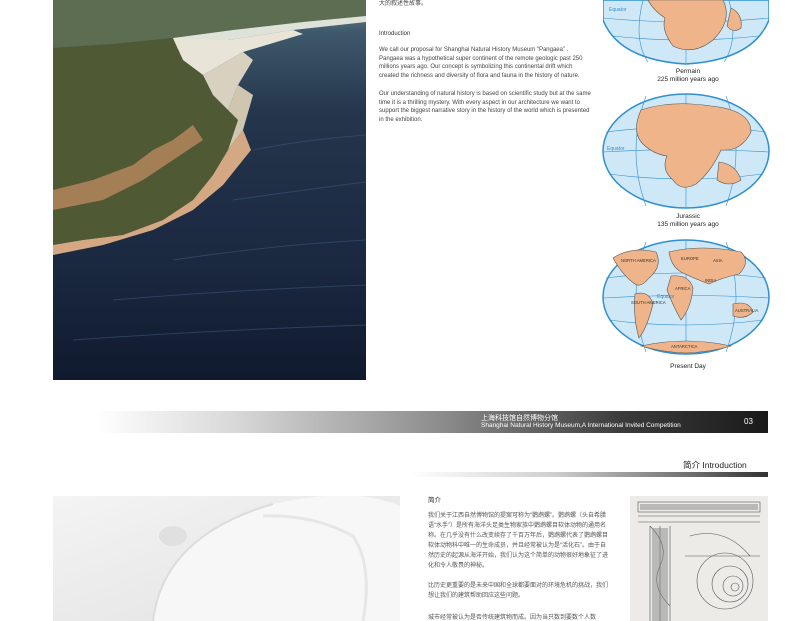 This screenshot has width=790, height=621. What do you see at coordinates (688, 216) in the screenshot?
I see `globe-period: Jurassic` at bounding box center [688, 216].